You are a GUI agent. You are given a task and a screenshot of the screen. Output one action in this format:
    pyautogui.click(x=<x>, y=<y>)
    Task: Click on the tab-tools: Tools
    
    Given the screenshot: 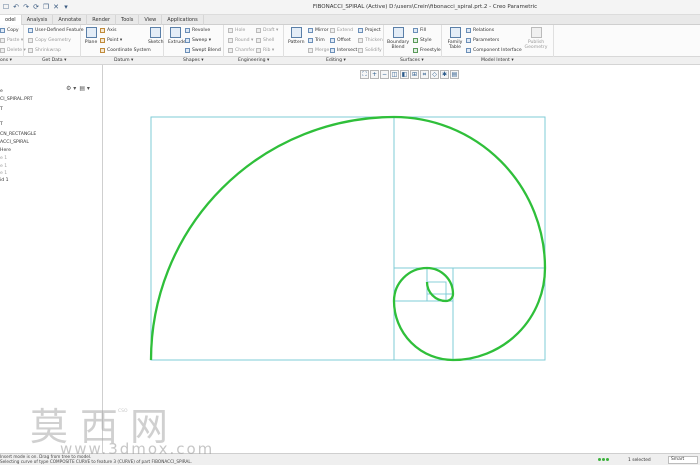 What is the action you would take?
    pyautogui.click(x=128, y=20)
    